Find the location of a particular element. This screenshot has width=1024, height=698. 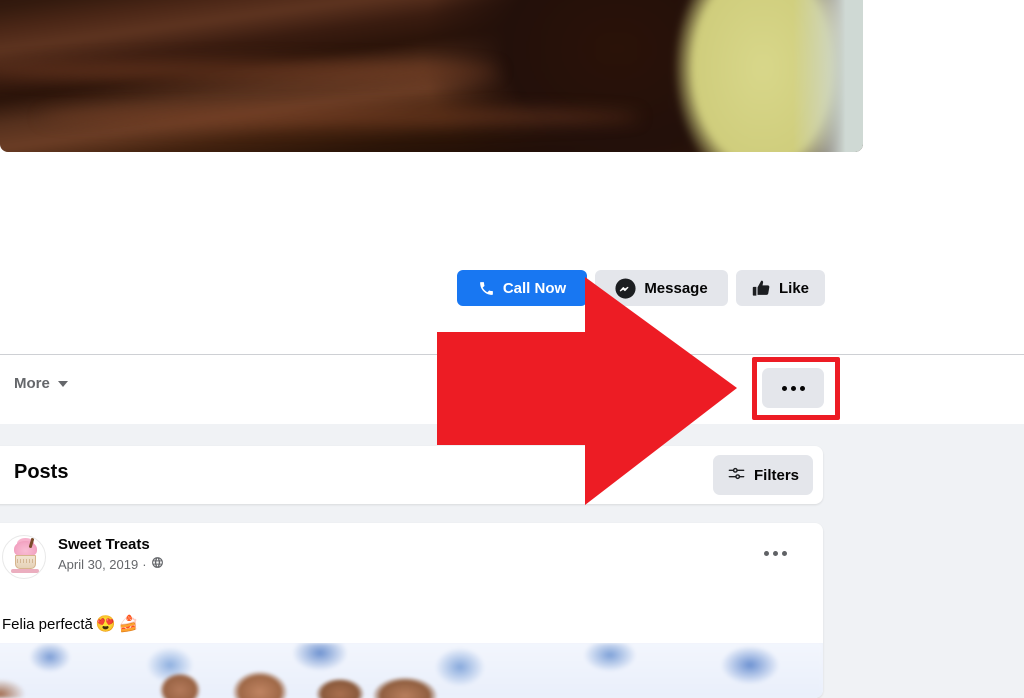

overflow-menu-button is located at coordinates (793, 388).